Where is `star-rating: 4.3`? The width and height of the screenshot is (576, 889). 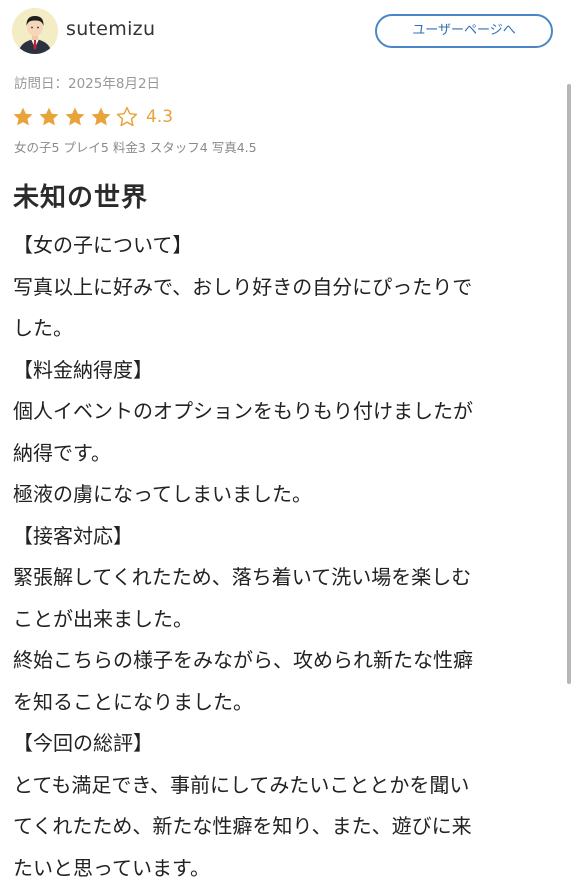 star-rating: 4.3 is located at coordinates (92, 117).